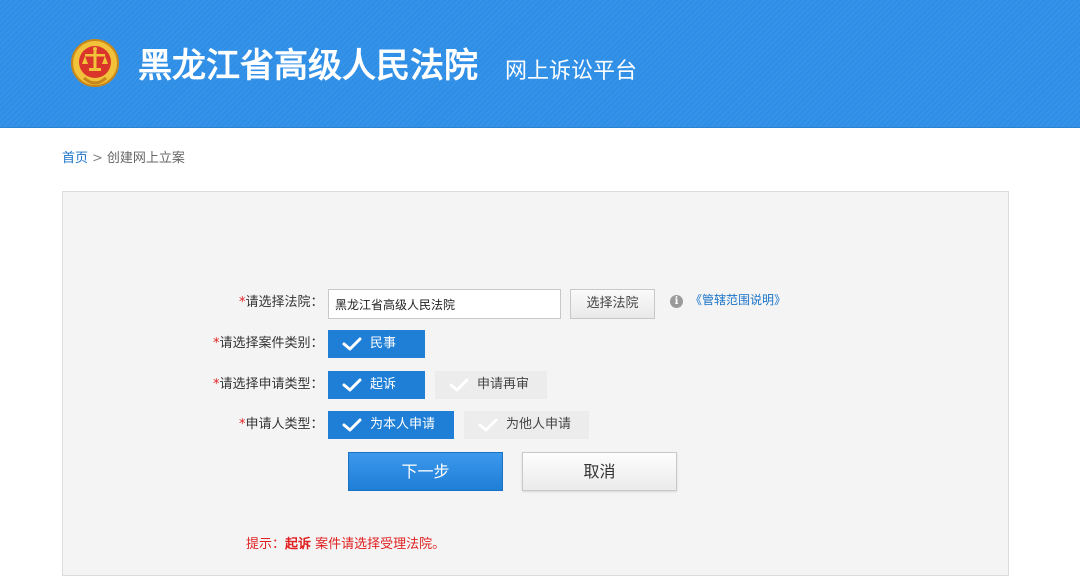 This screenshot has height=579, width=1080. I want to click on application-type-label-text: 请选择申请类型：, so click(271, 384).